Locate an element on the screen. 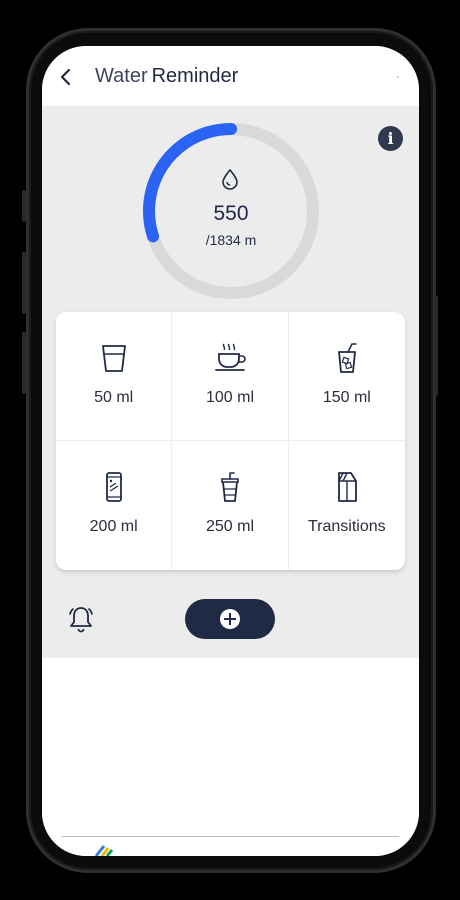 This screenshot has width=460, height=900. iced-drink-icon is located at coordinates (347, 358).